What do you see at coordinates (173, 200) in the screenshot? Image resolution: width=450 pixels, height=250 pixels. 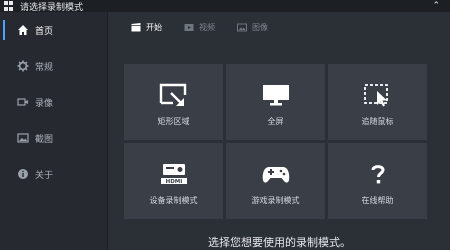 I see `tile-label: 设备录制模式` at bounding box center [173, 200].